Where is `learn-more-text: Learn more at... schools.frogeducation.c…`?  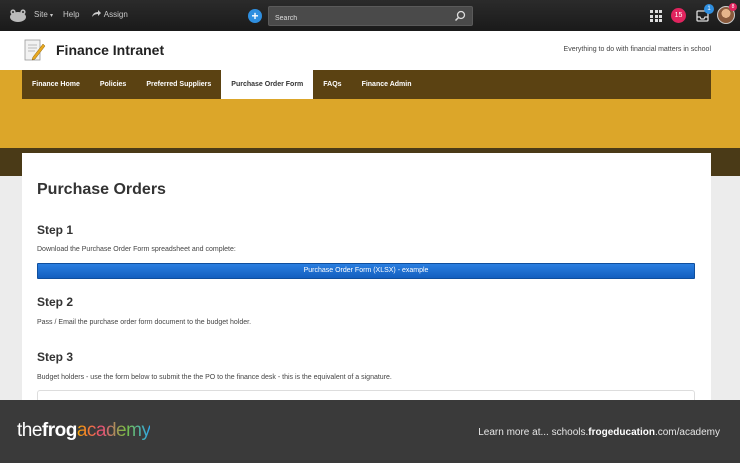 learn-more-text: Learn more at... schools.frogeducation.c… is located at coordinates (599, 432).